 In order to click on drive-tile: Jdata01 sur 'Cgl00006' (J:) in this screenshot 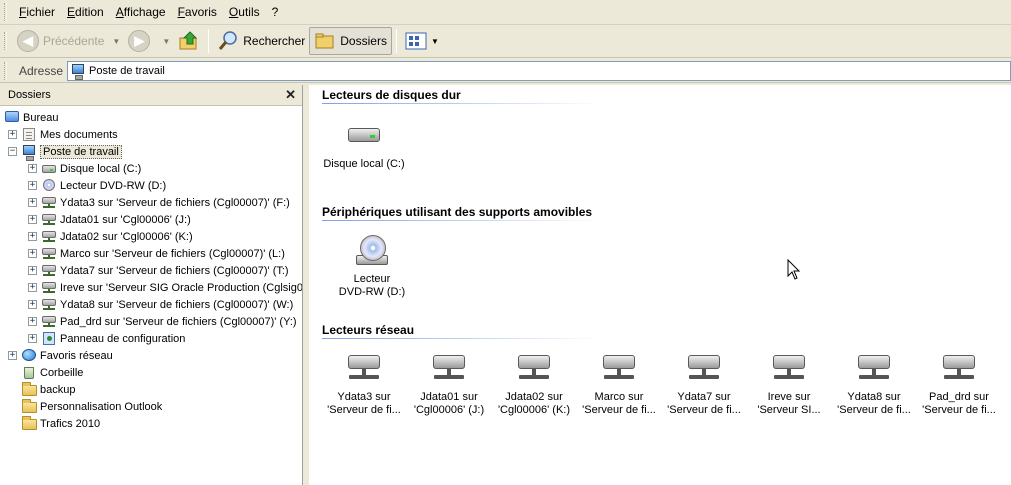, I will do `click(449, 385)`.